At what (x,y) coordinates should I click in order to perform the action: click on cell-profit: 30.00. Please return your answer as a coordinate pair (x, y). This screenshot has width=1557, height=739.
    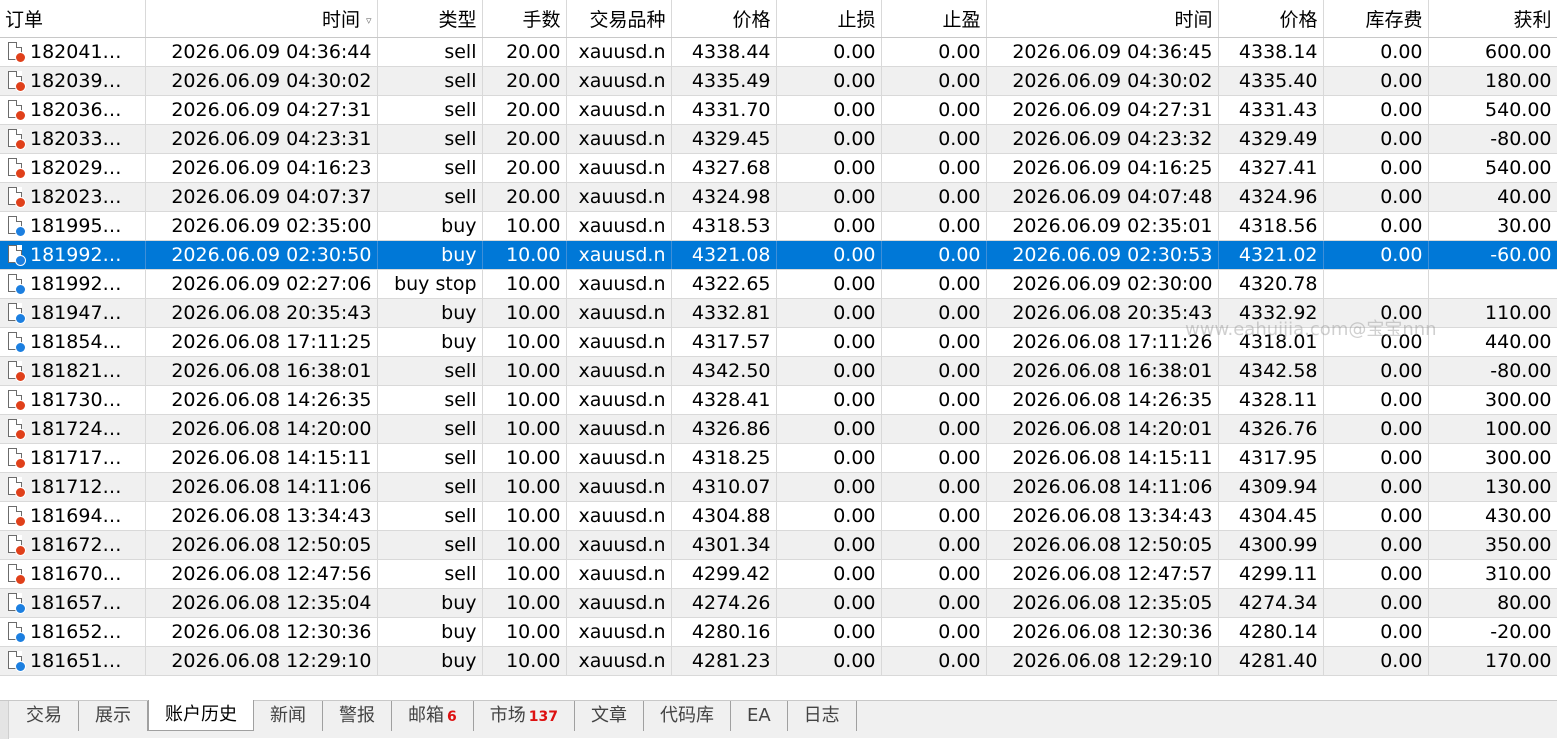
    Looking at the image, I should click on (1492, 226).